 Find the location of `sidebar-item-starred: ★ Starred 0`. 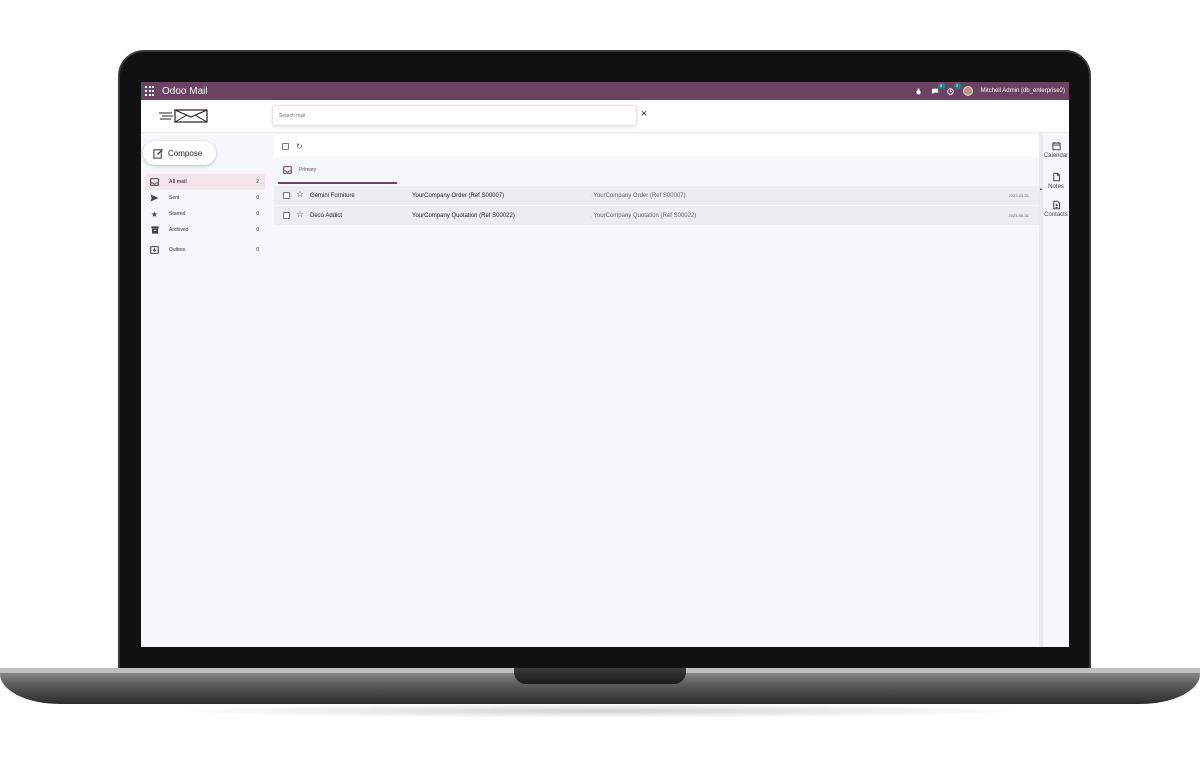

sidebar-item-starred: ★ Starred 0 is located at coordinates (205, 214).